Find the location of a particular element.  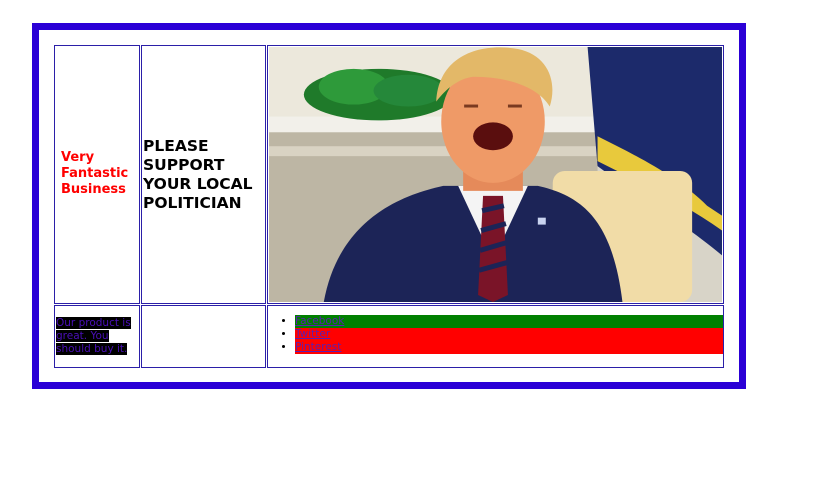

business-name-cell: Very Fantastic Business is located at coordinates (97, 174).